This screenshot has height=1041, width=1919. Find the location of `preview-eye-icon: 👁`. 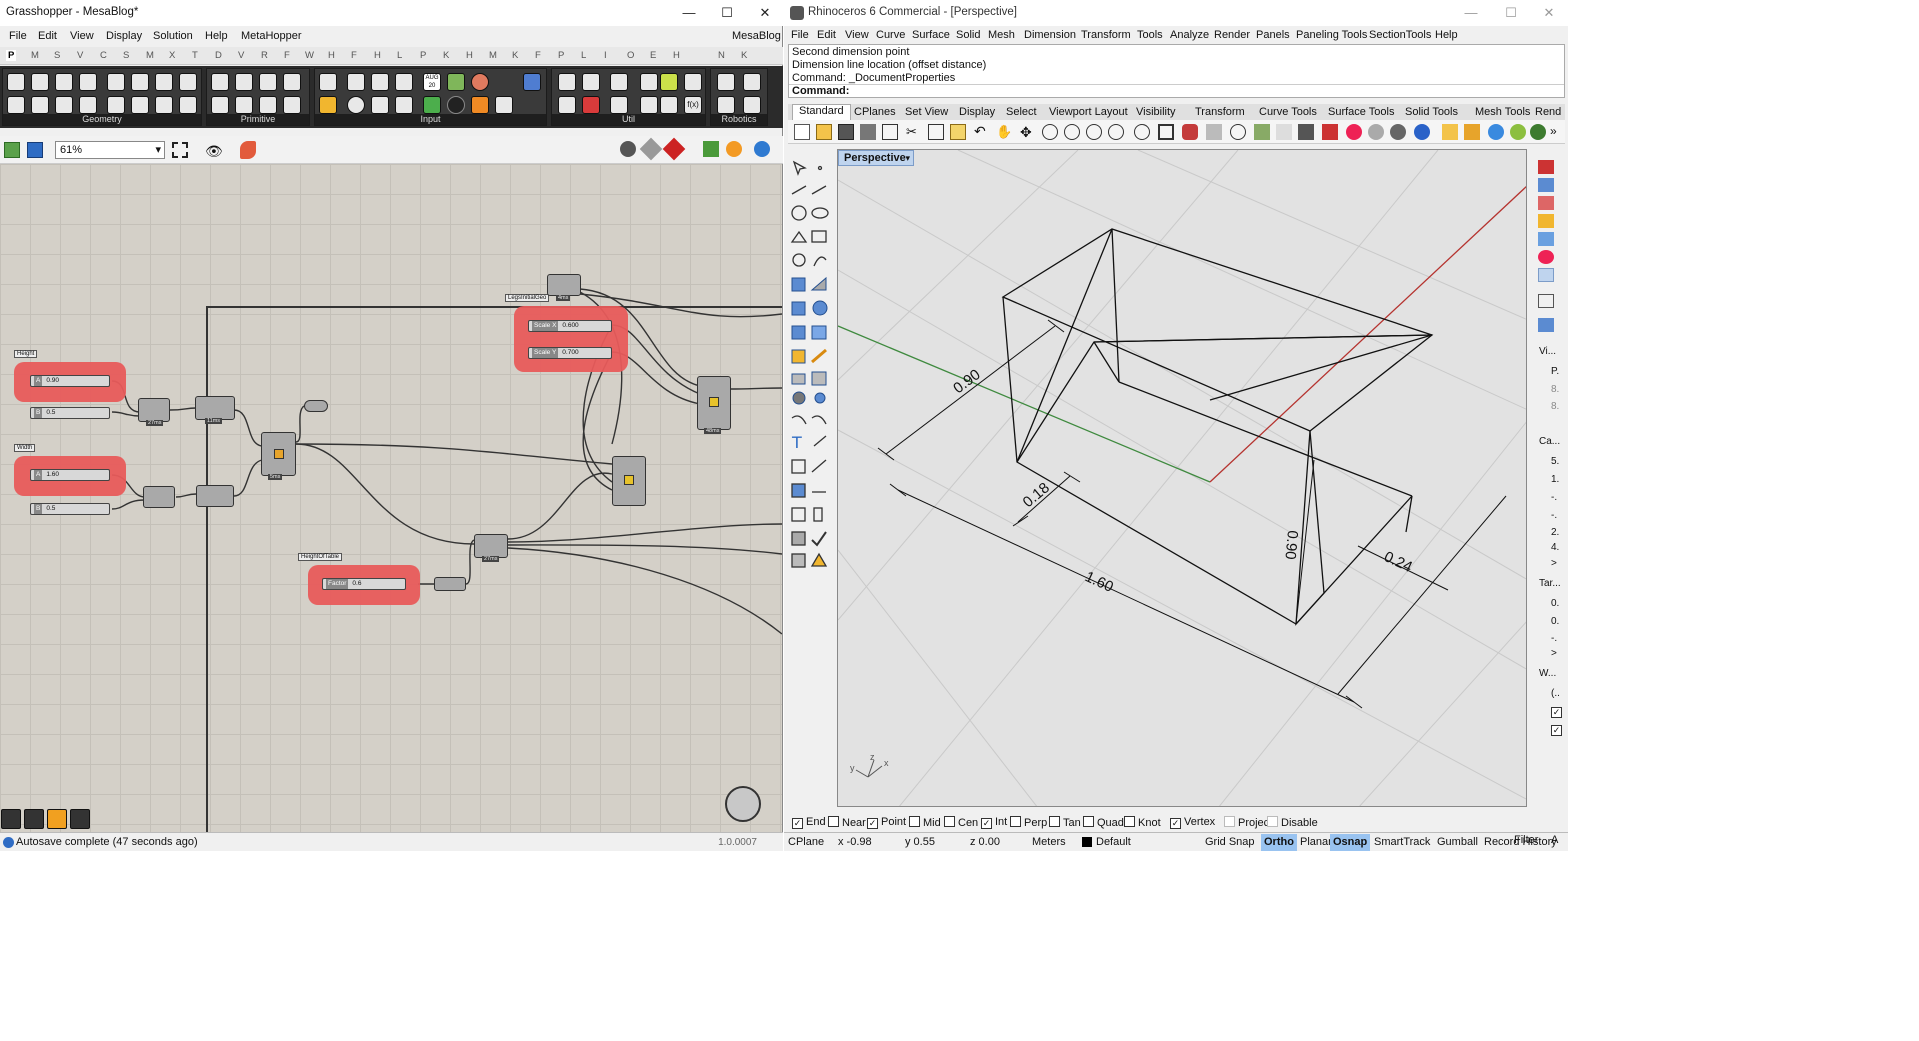

preview-eye-icon: 👁 is located at coordinates (214, 151).